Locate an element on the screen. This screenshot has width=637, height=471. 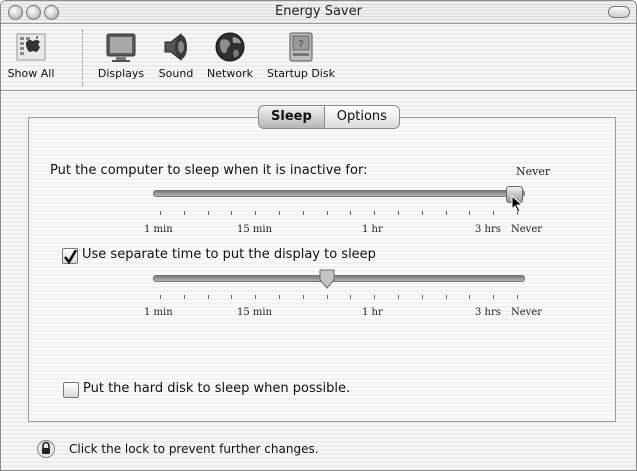
toolbar-displays: Displays is located at coordinates (121, 55).